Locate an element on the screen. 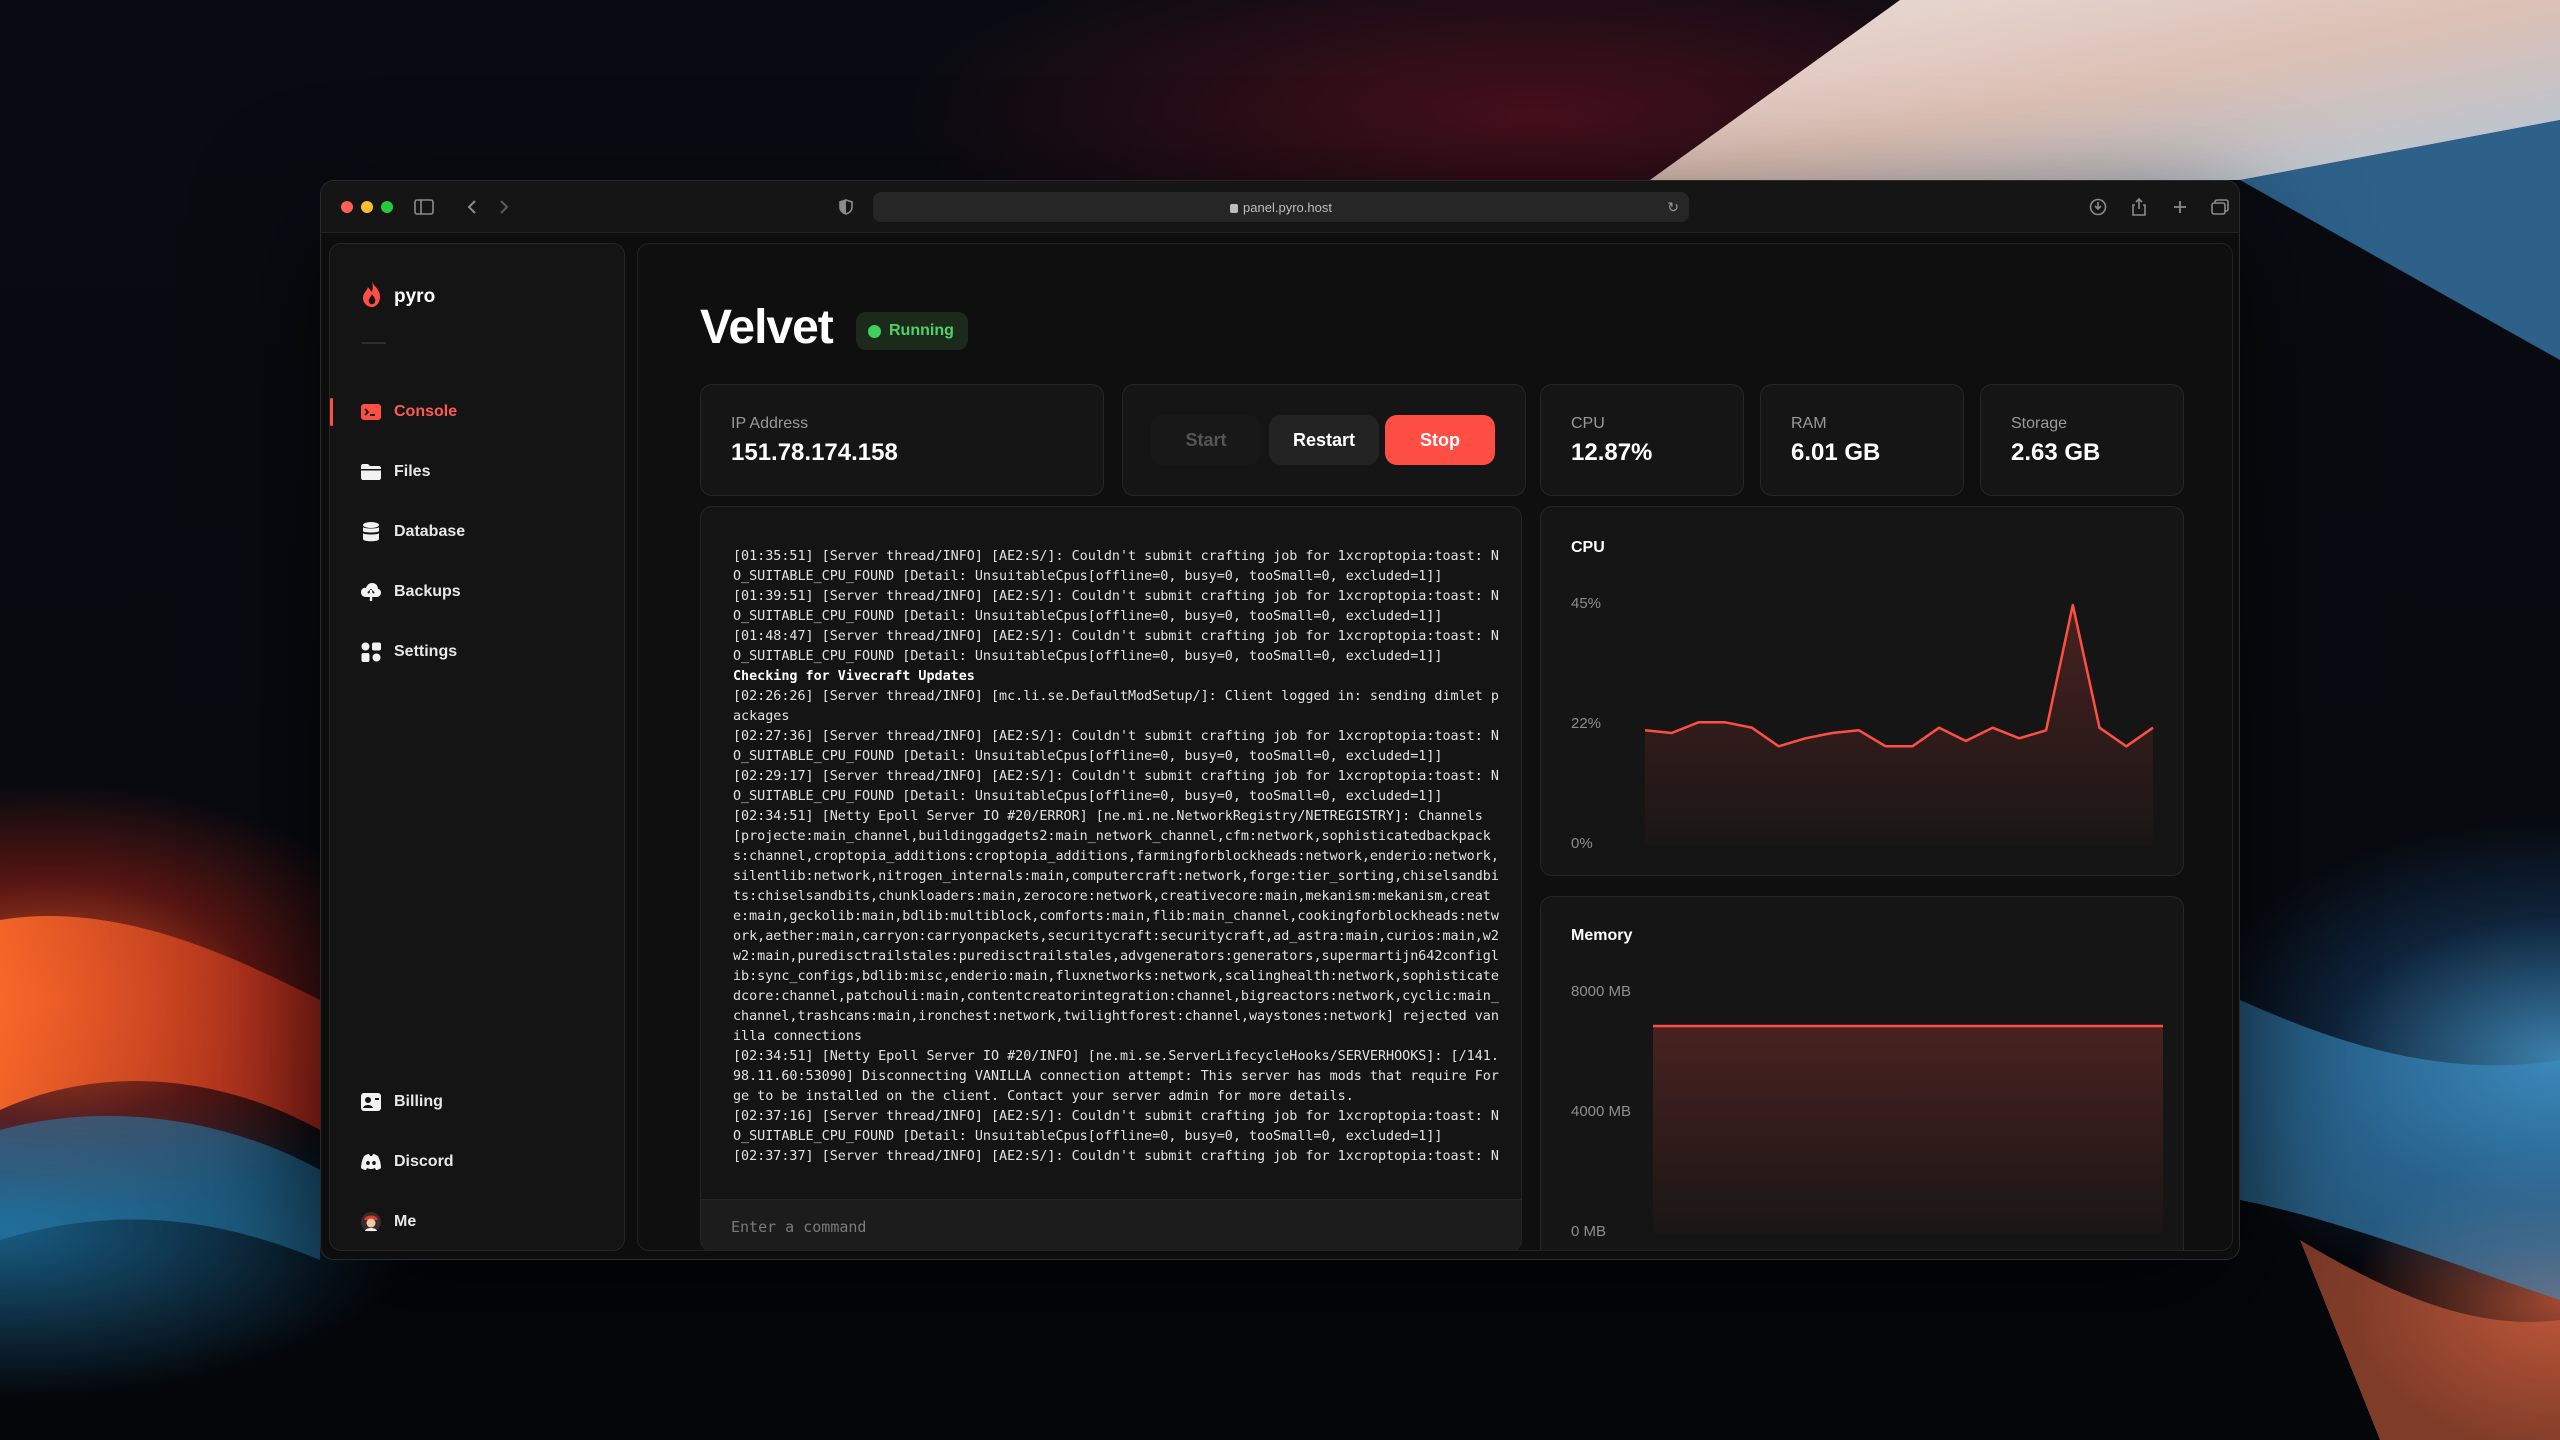  sidebar-item-label: Database is located at coordinates (430, 531).